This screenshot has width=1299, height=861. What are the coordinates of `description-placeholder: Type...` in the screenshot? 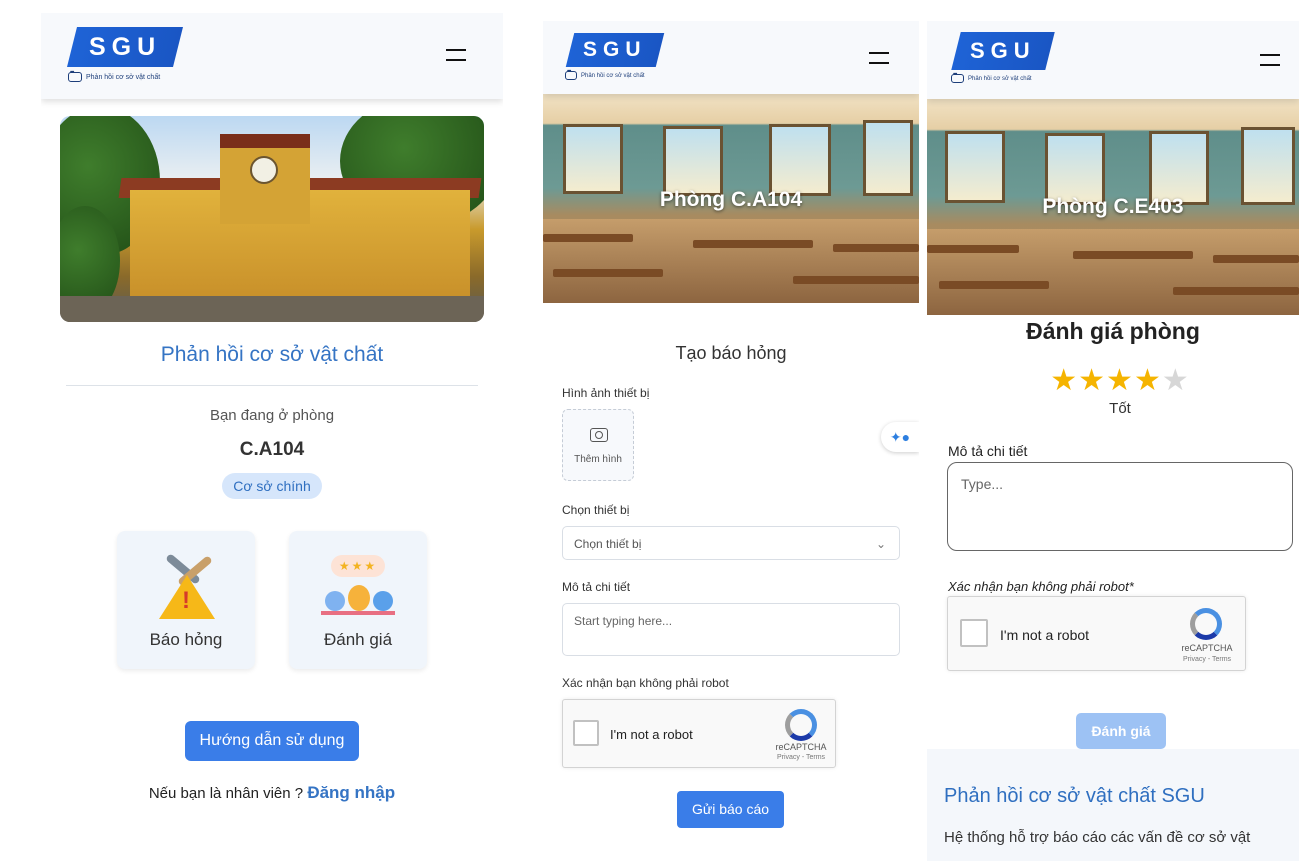 It's located at (982, 484).